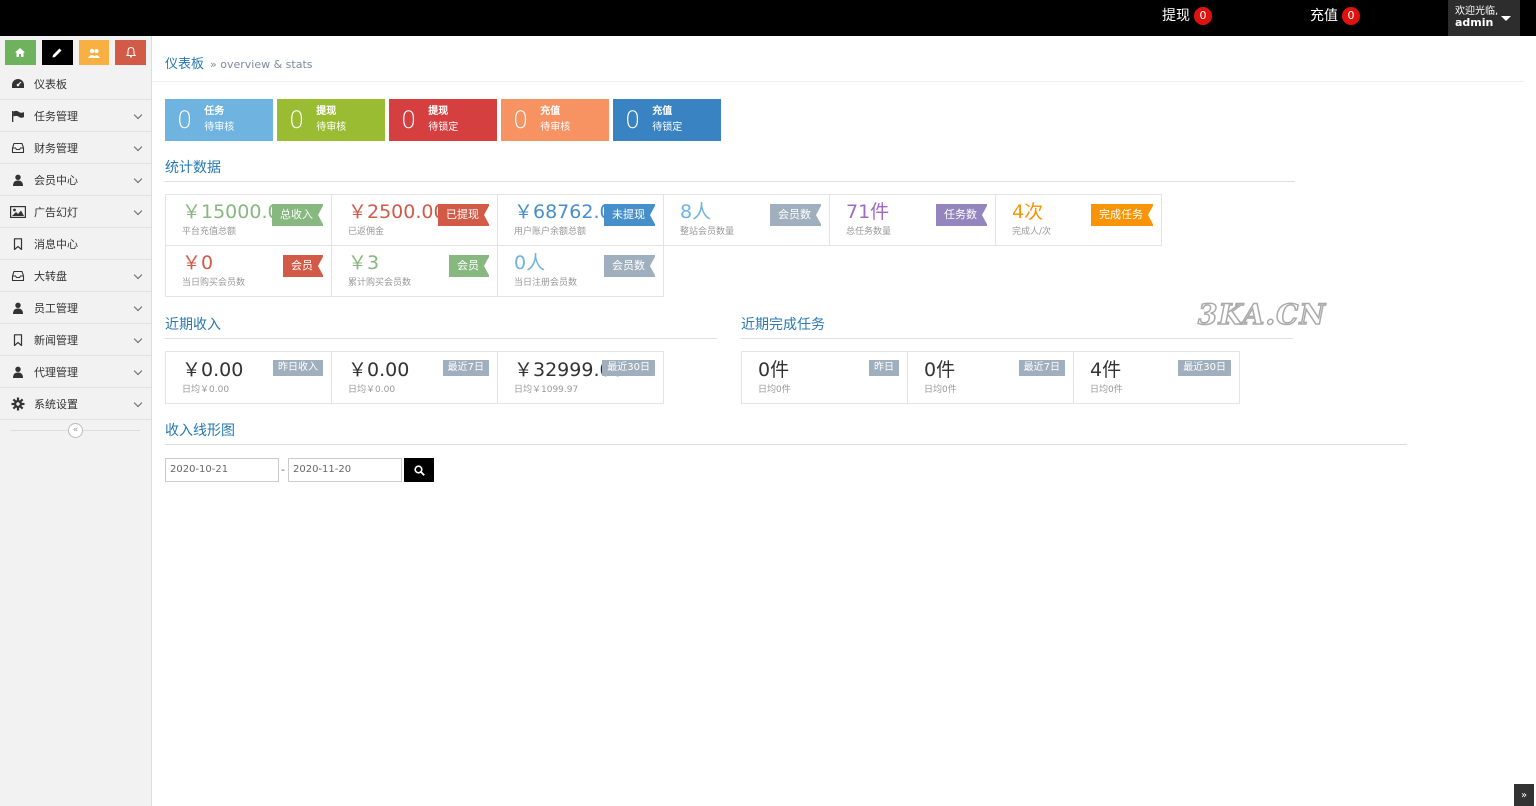 The image size is (1536, 806). I want to click on home-shortcut-button, so click(20, 52).